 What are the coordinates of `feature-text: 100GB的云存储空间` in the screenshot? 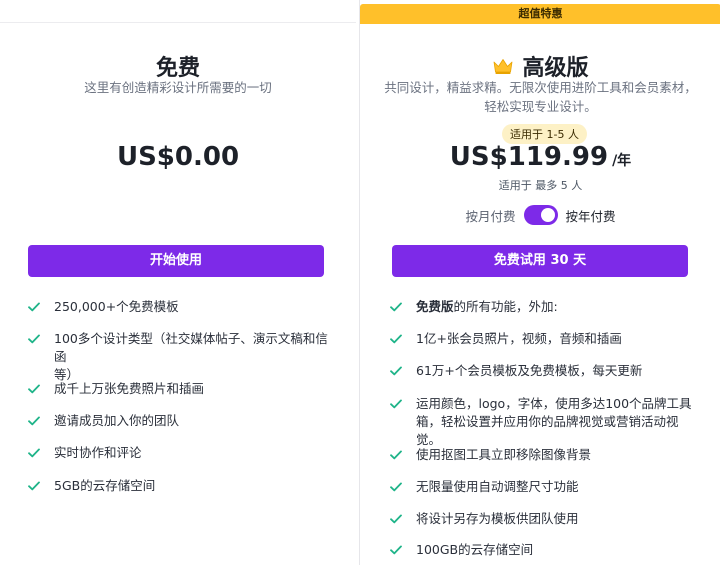 It's located at (475, 549).